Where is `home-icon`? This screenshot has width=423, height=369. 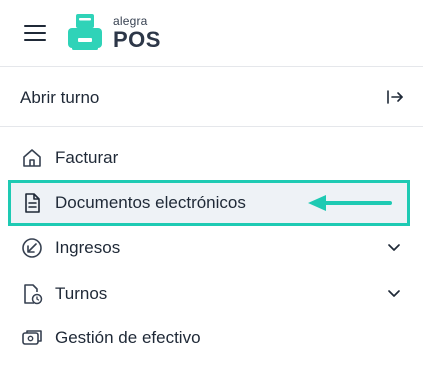
home-icon is located at coordinates (32, 158).